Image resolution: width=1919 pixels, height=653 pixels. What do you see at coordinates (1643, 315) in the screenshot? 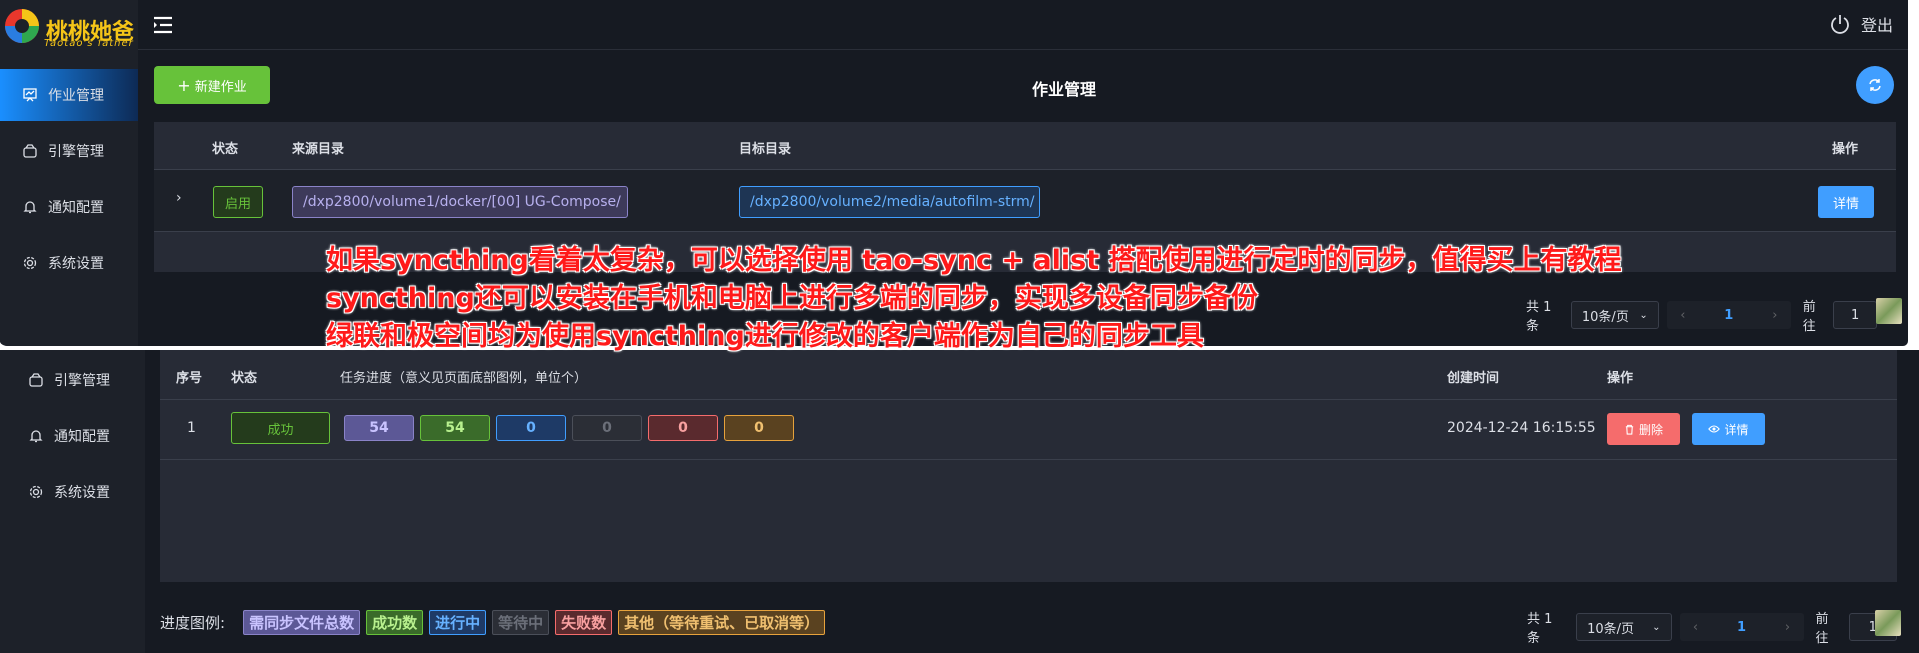
I see `chevron-down-icon: ⌄` at bounding box center [1643, 315].